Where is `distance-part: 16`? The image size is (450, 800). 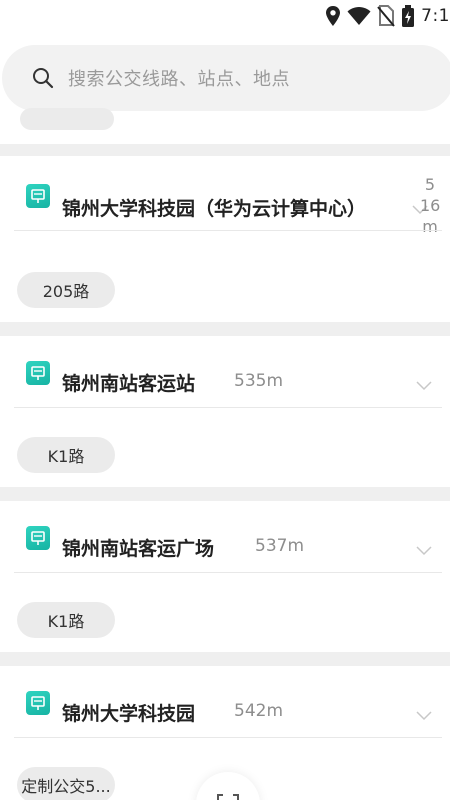 distance-part: 16 is located at coordinates (430, 205).